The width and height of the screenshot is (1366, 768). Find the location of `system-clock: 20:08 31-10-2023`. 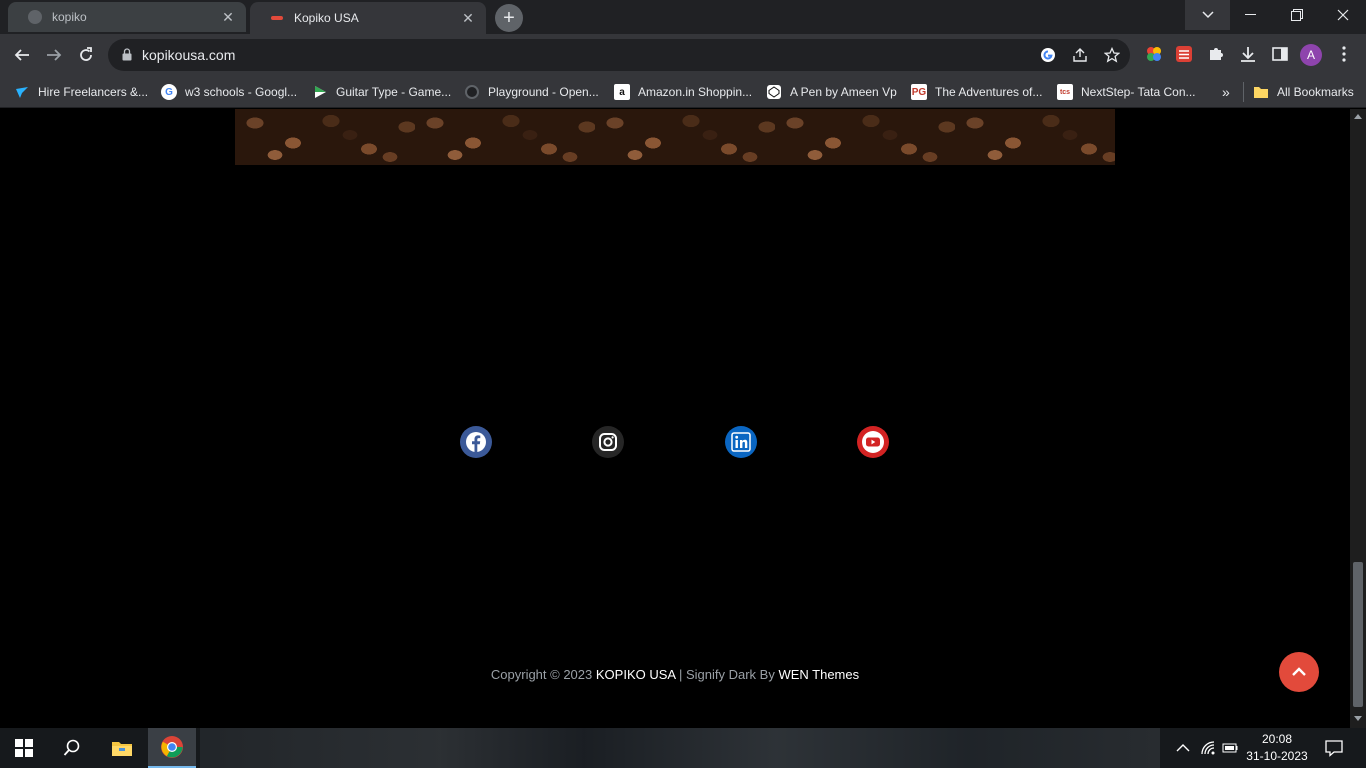

system-clock: 20:08 31-10-2023 is located at coordinates (1277, 748).